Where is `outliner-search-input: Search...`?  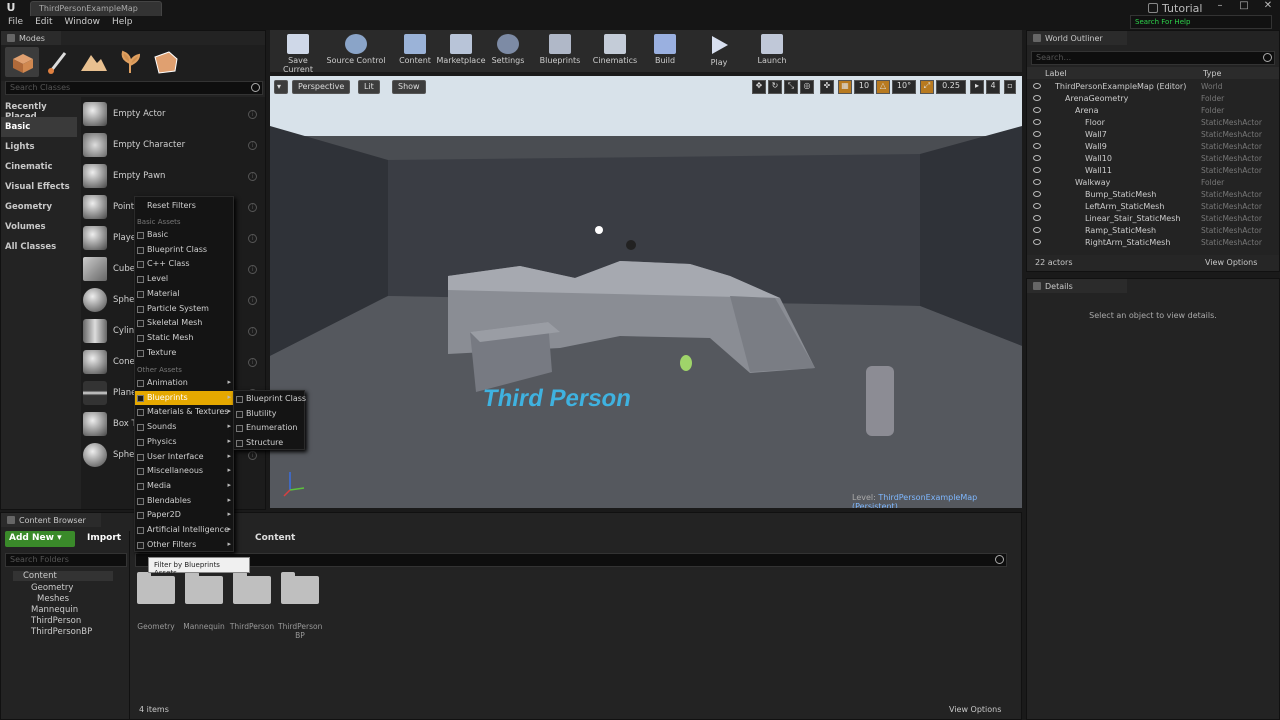 outliner-search-input: Search... is located at coordinates (1153, 58).